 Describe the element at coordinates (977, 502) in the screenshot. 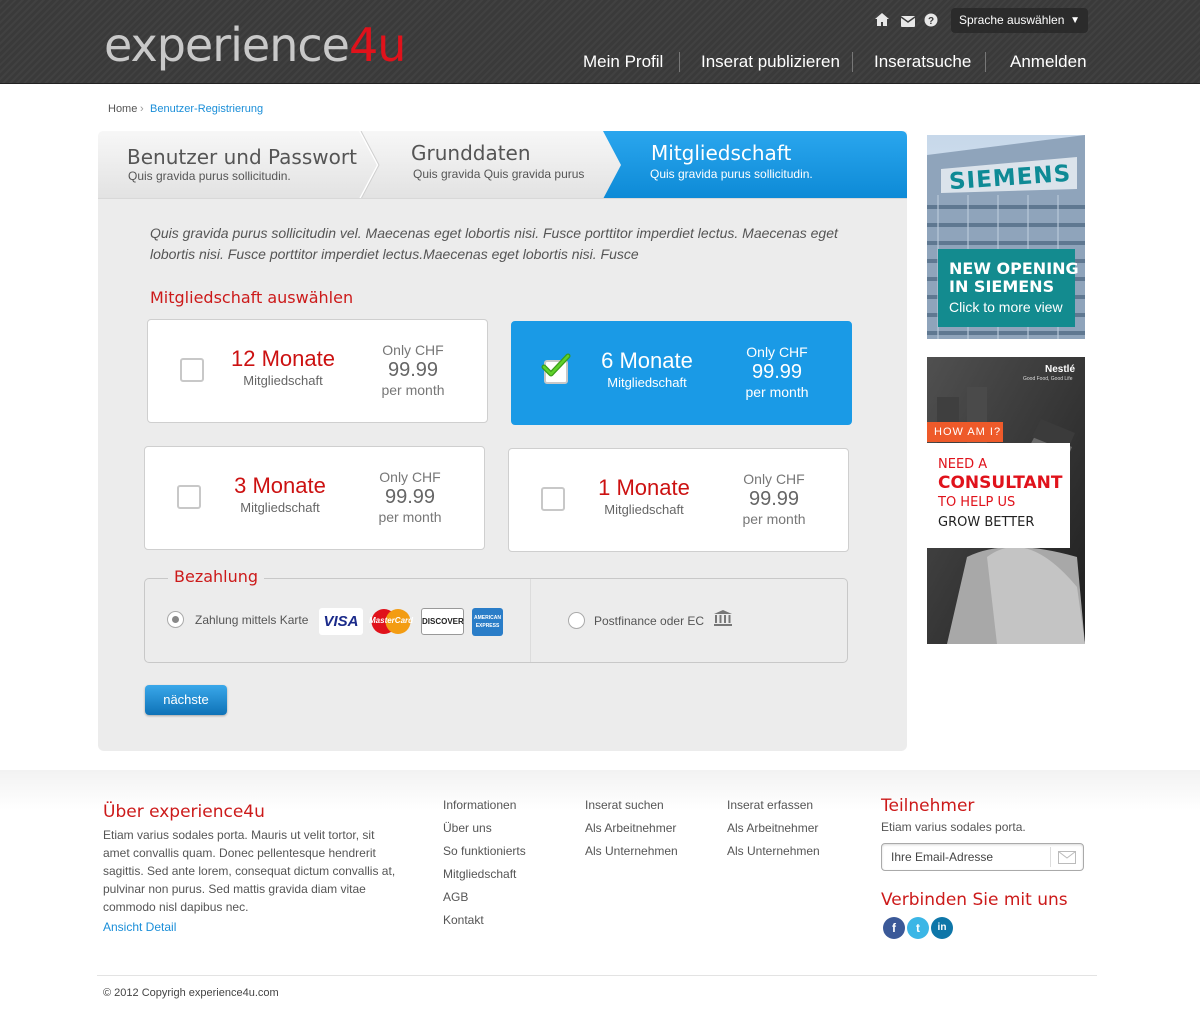

I see `ad-line: TO HELP US` at that location.